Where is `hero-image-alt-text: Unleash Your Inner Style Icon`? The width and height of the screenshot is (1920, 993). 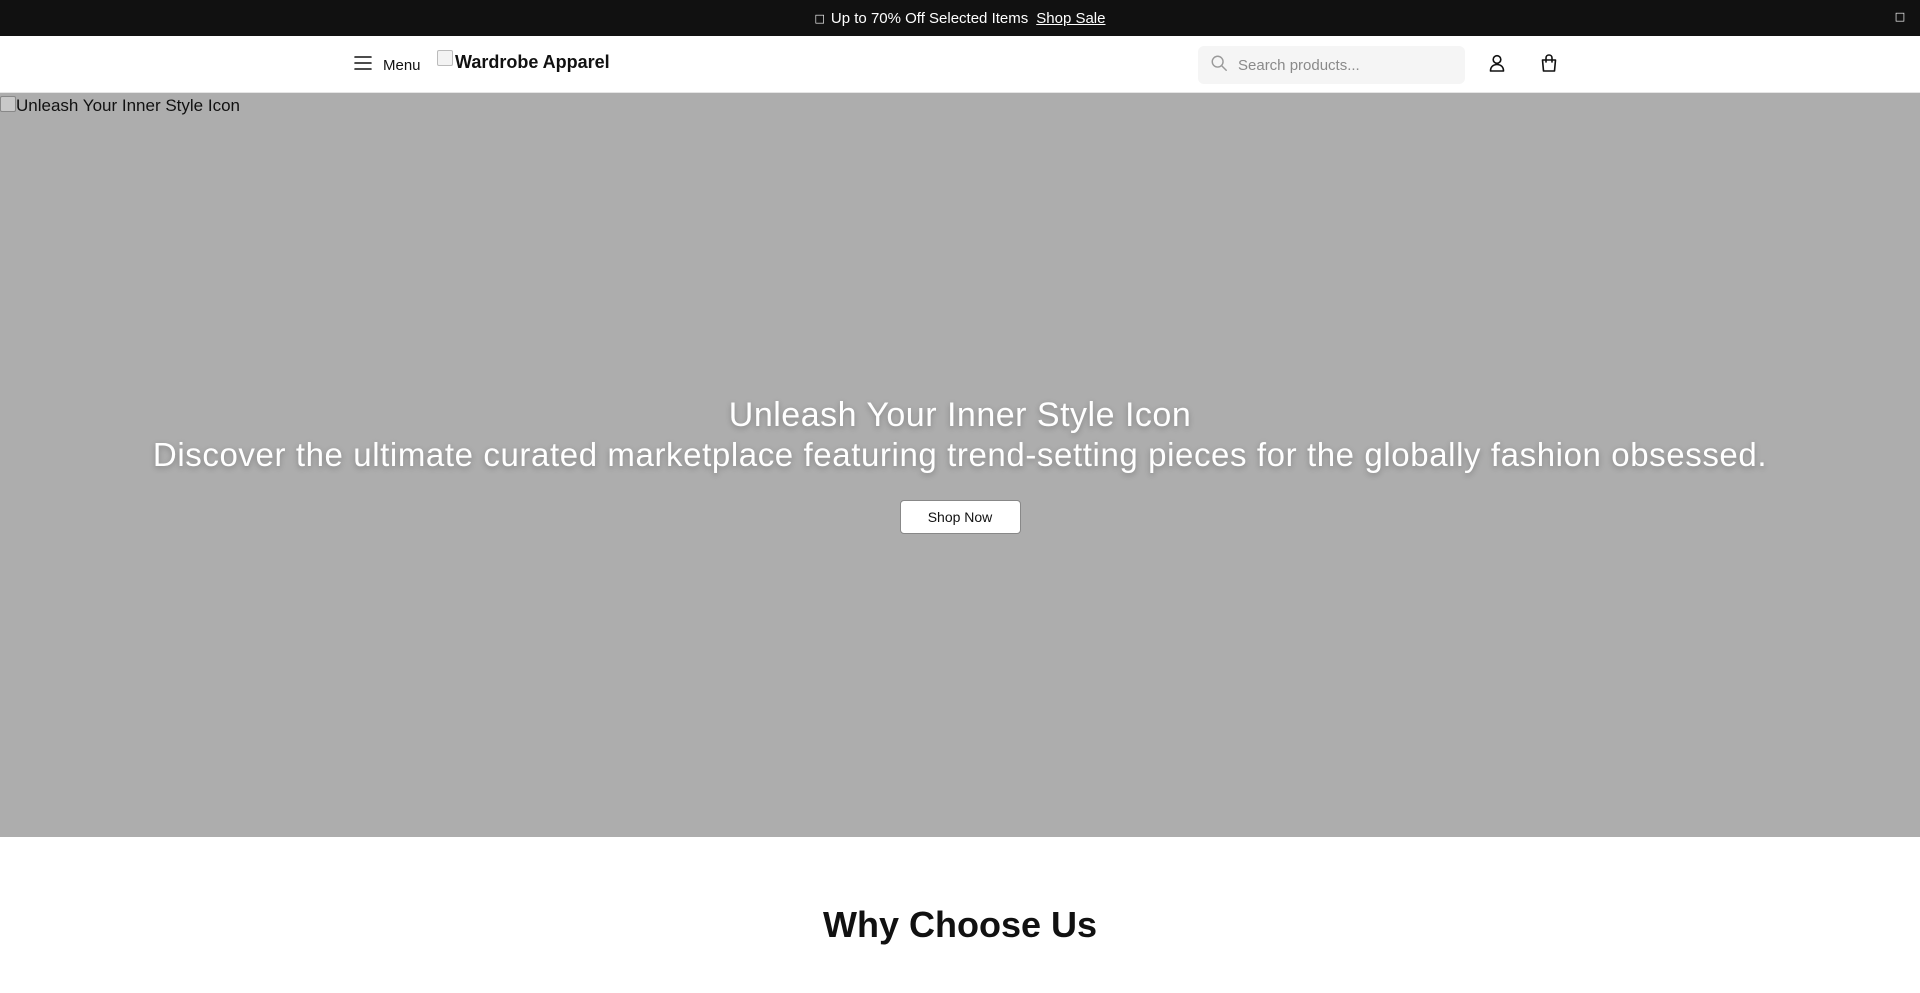
hero-image-alt-text: Unleash Your Inner Style Icon is located at coordinates (128, 105).